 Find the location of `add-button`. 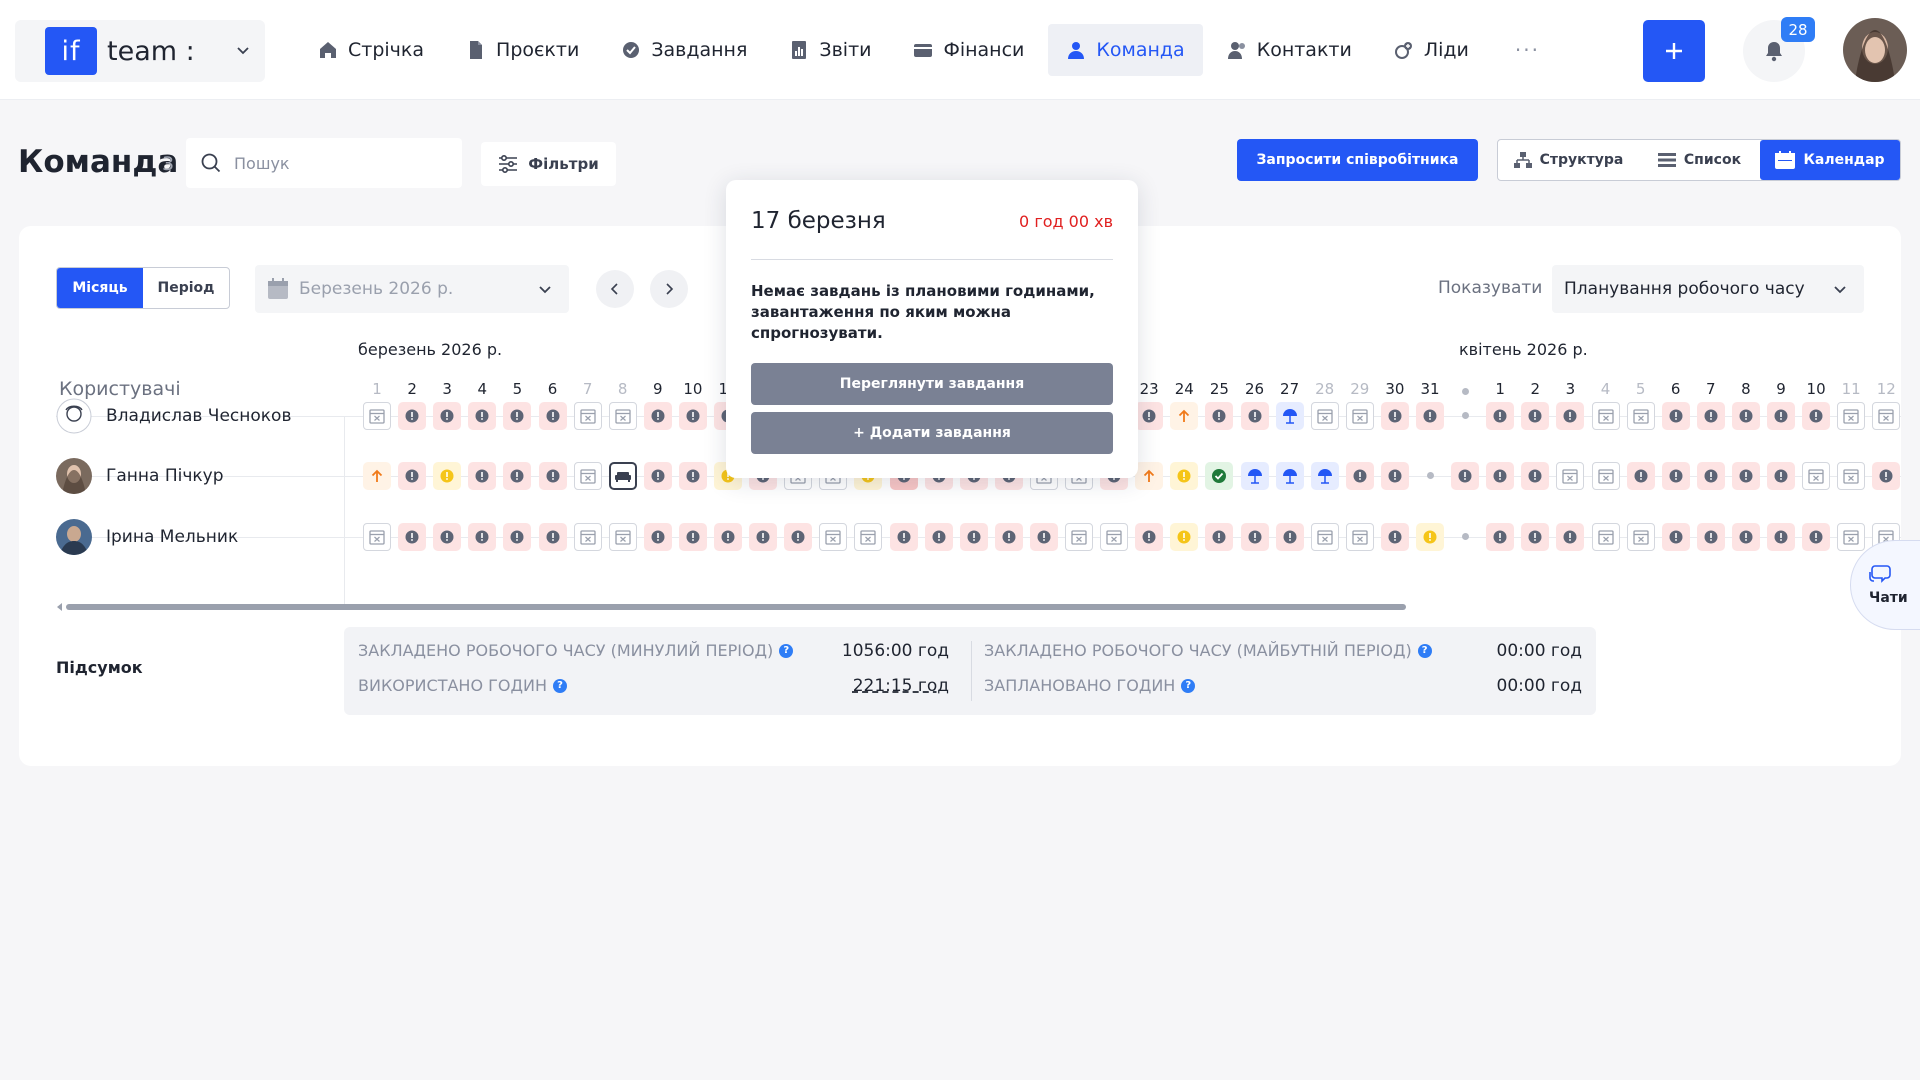

add-button is located at coordinates (1674, 51).